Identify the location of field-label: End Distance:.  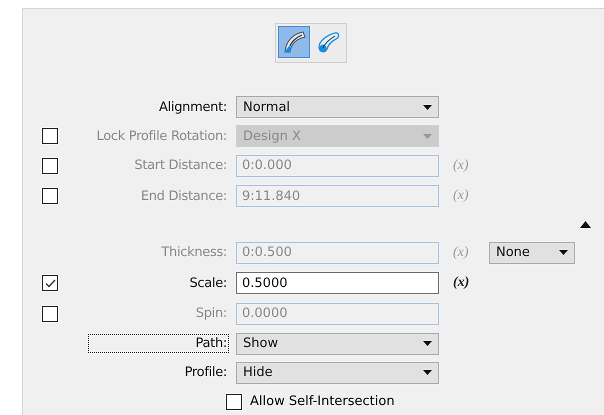
(183, 196).